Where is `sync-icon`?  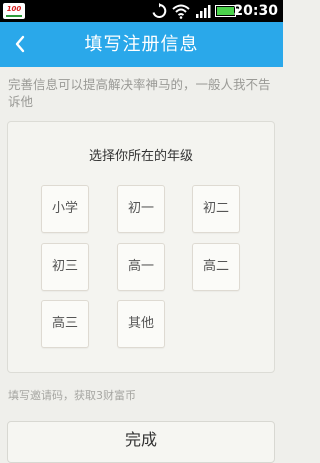
sync-icon is located at coordinates (159, 10).